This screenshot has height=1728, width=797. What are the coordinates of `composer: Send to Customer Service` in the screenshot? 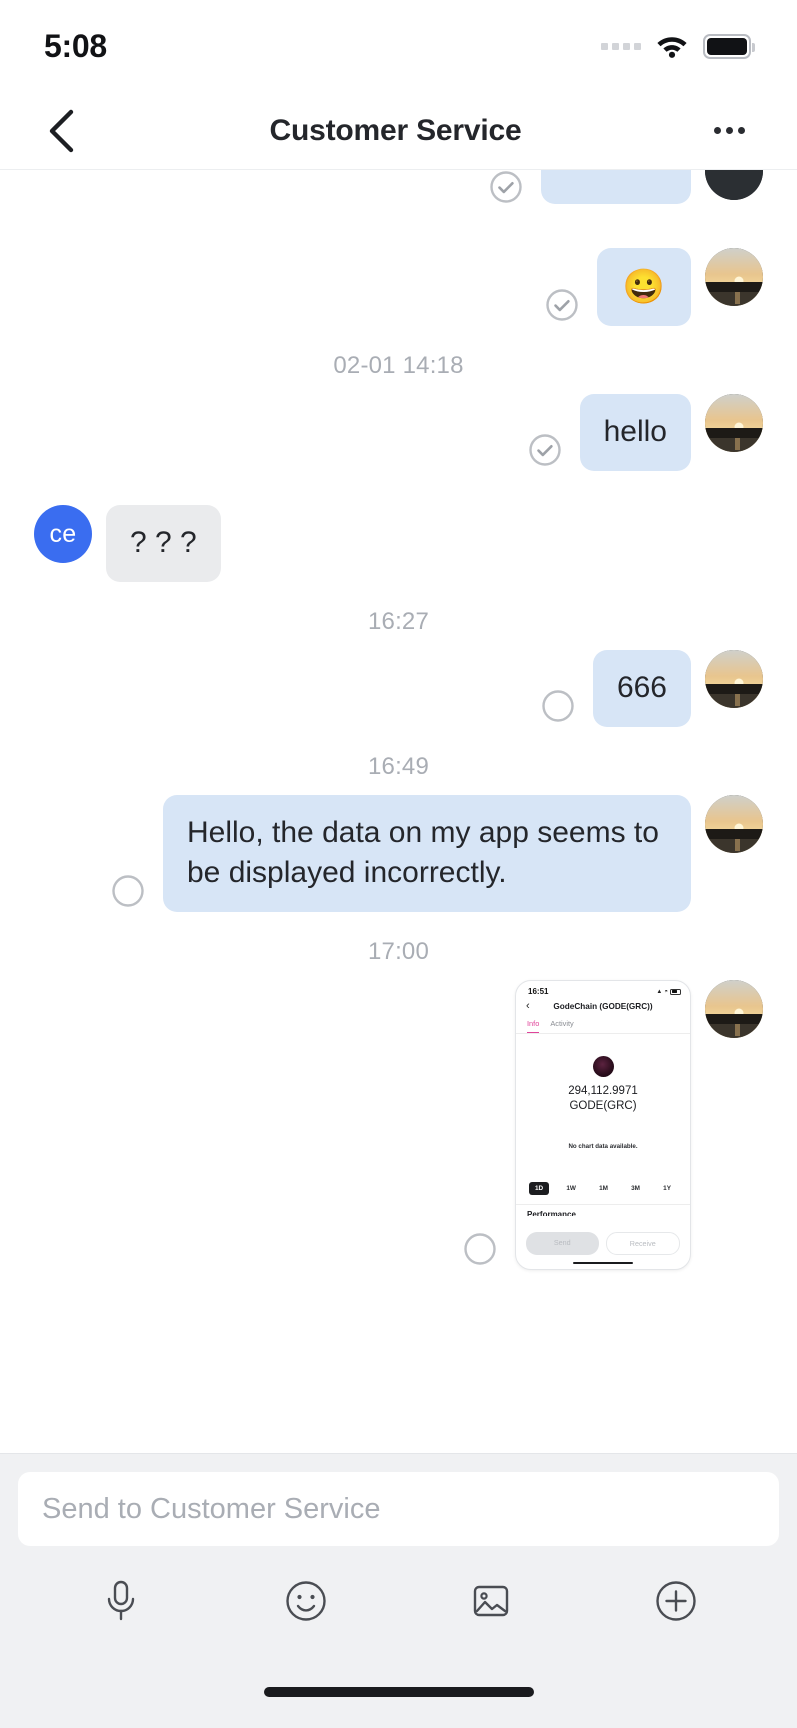 It's located at (398, 1554).